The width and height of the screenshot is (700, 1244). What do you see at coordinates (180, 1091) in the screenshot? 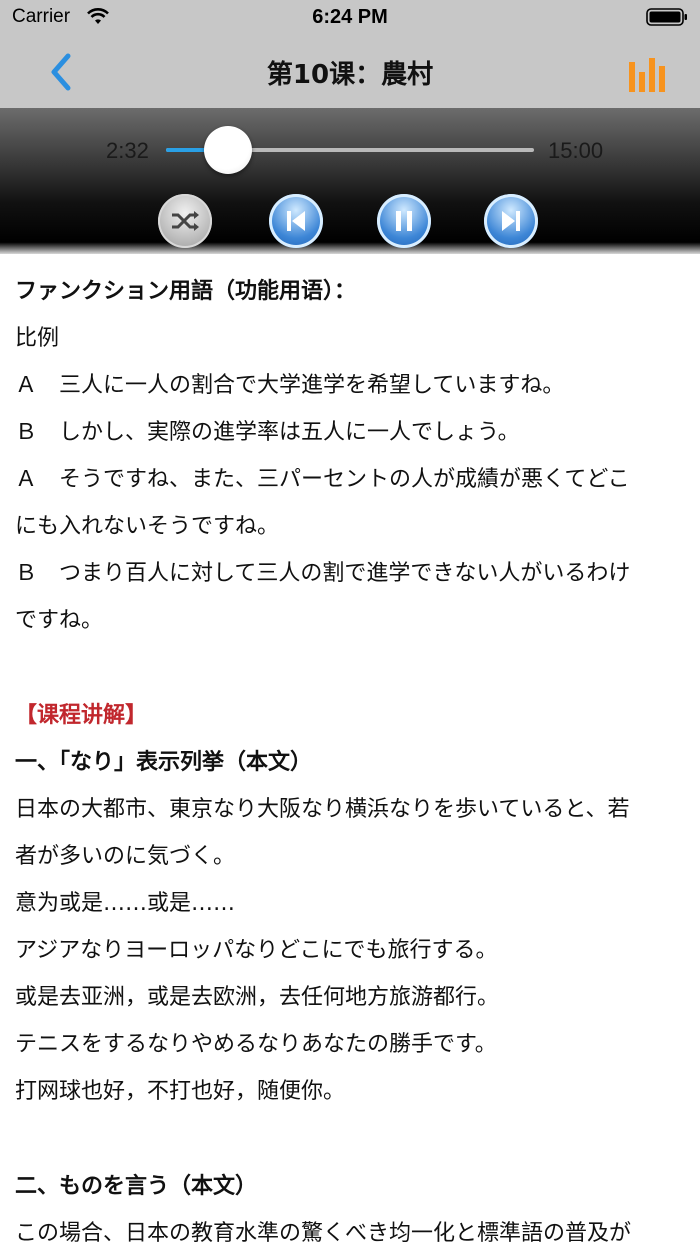
I see `text-line: 打网球也好，不打也好，随便你。` at bounding box center [180, 1091].